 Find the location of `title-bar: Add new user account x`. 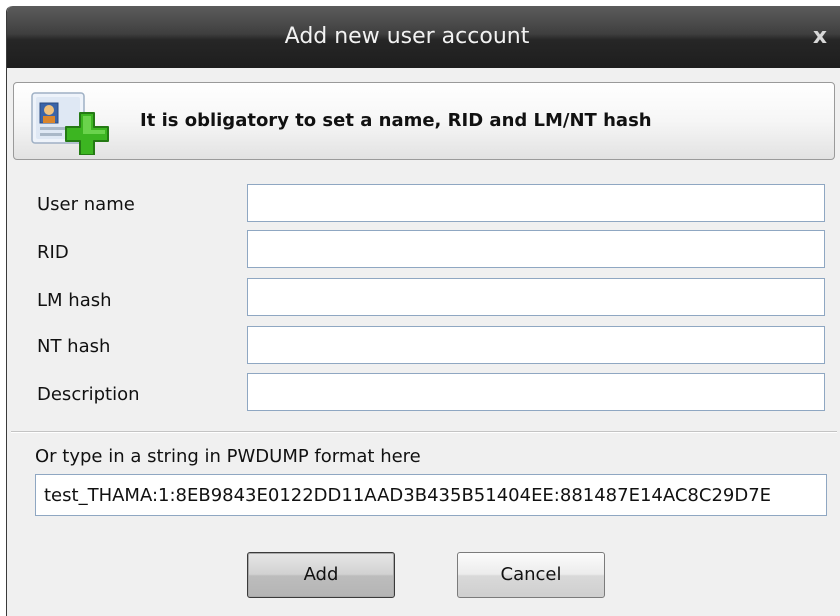

title-bar: Add new user account x is located at coordinates (423, 37).